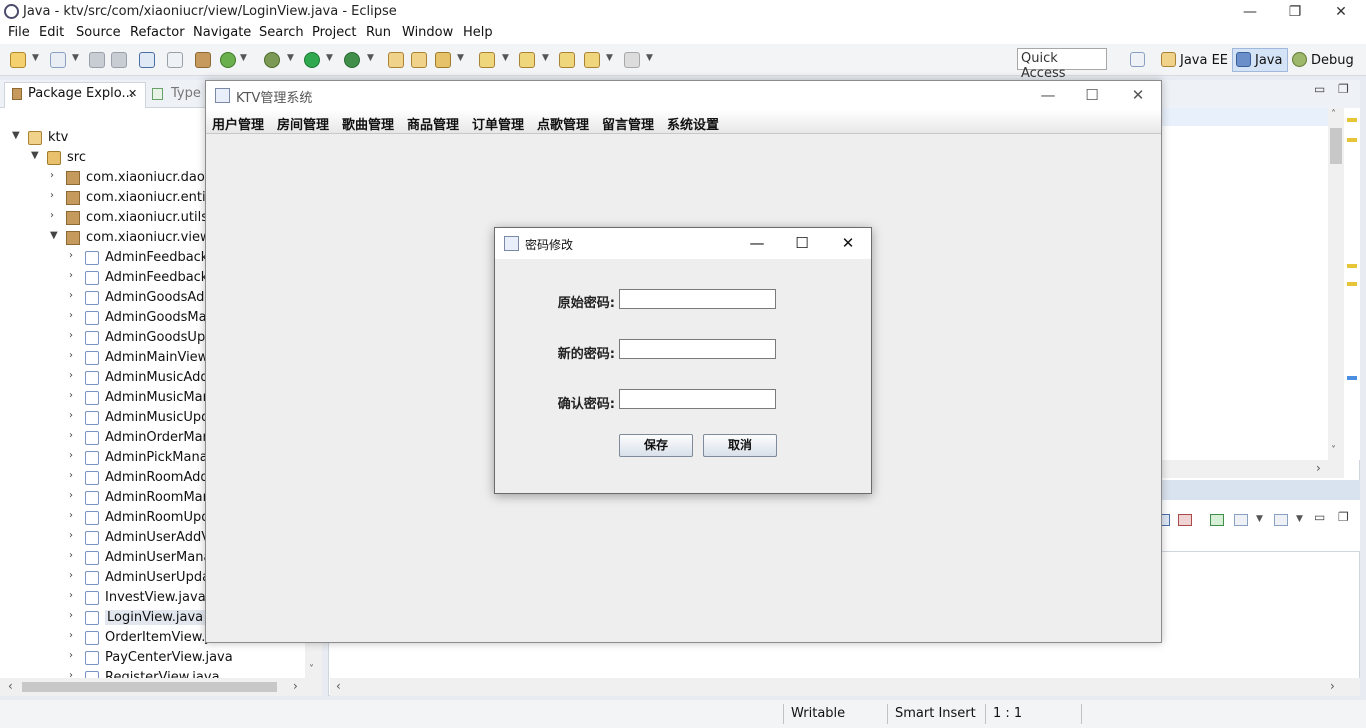 This screenshot has width=1366, height=728. I want to click on menu-search: Search, so click(281, 32).